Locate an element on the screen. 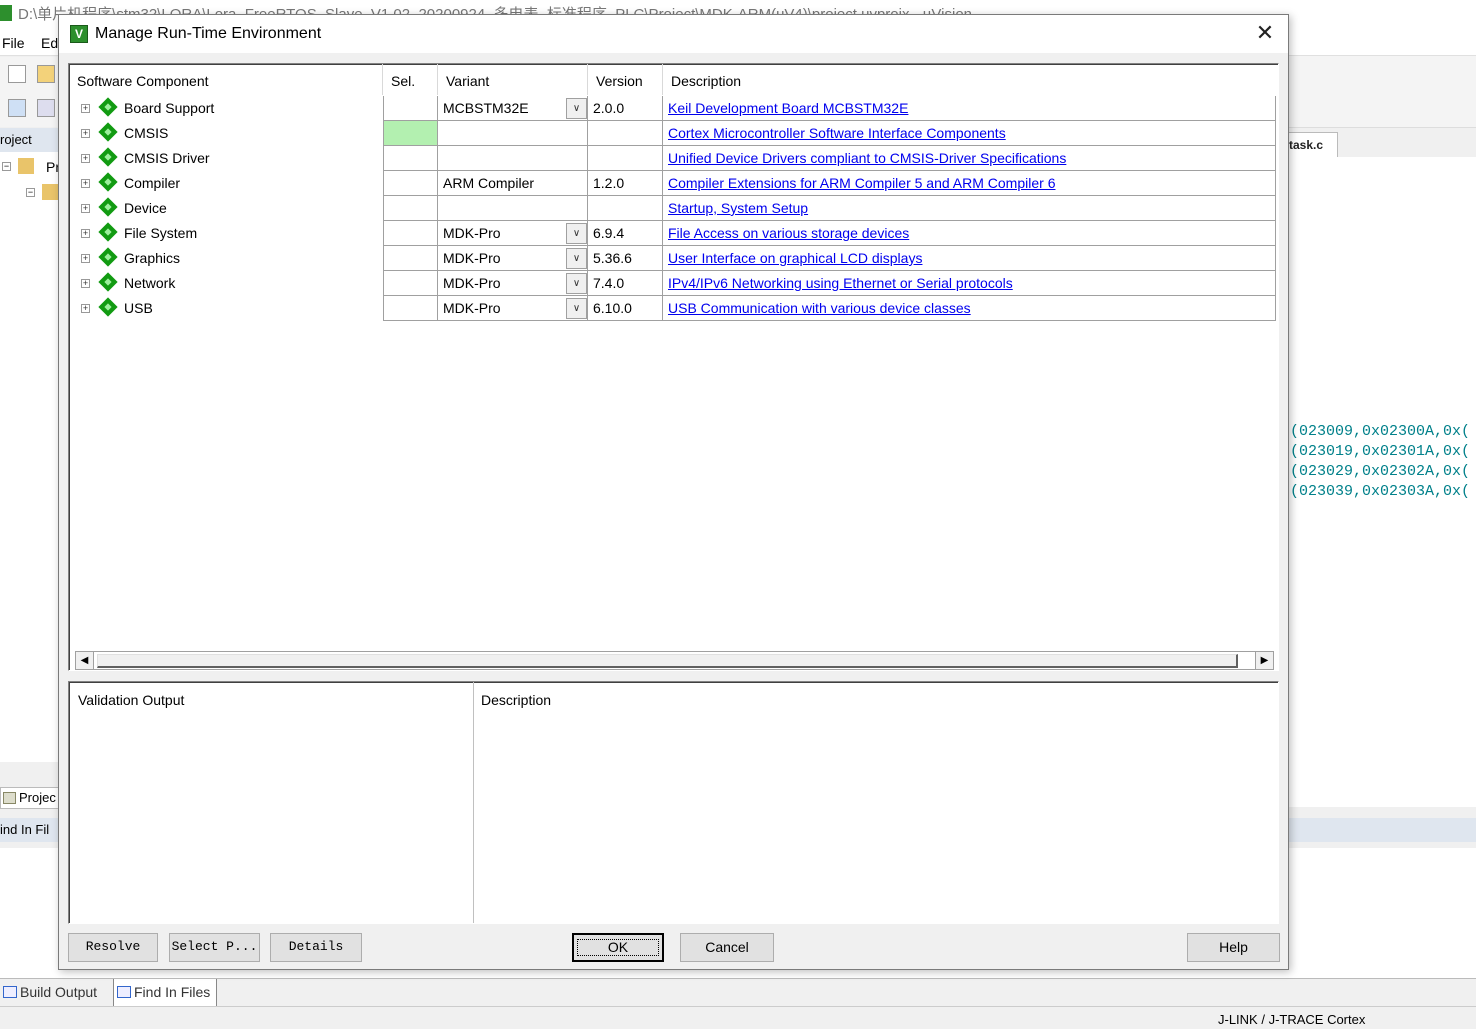 This screenshot has width=1476, height=1029. ide-toolbar is located at coordinates (30, 92).